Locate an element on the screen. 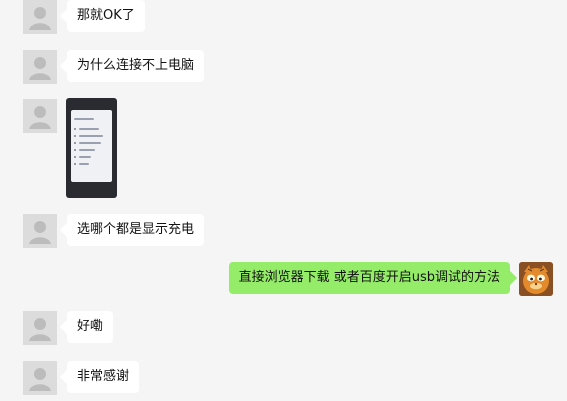 This screenshot has width=567, height=401. message-bubble: 那就OK了 is located at coordinates (106, 16).